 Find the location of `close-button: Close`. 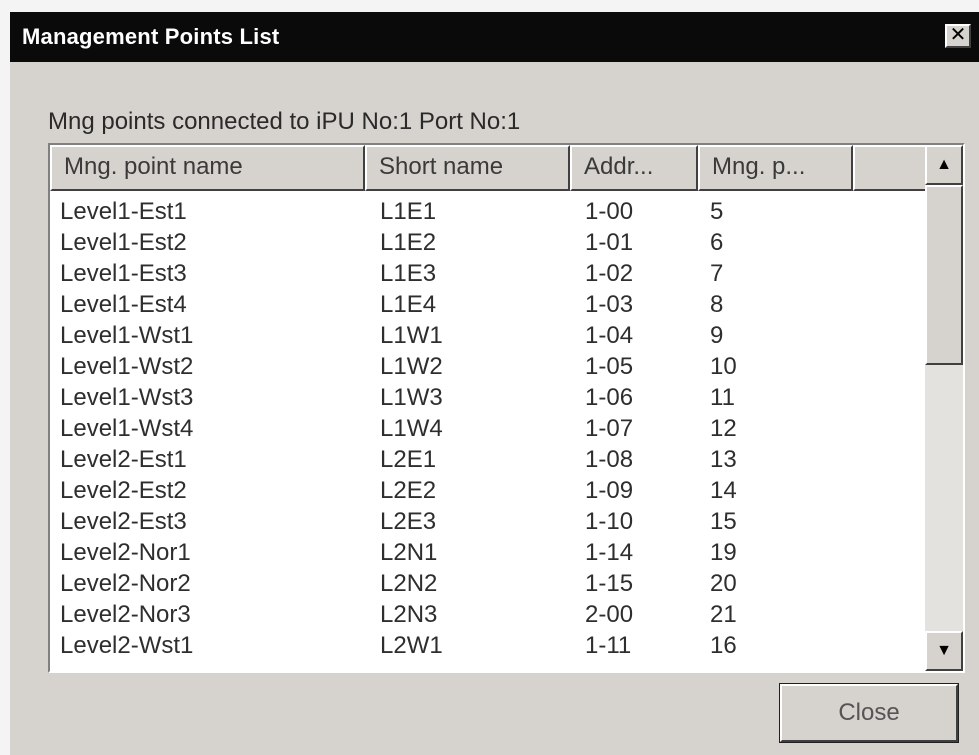

close-button: Close is located at coordinates (869, 713).